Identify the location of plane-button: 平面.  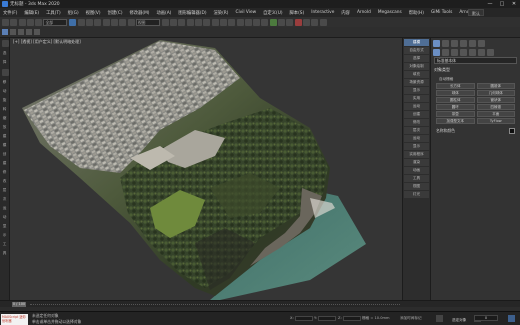
(495, 114).